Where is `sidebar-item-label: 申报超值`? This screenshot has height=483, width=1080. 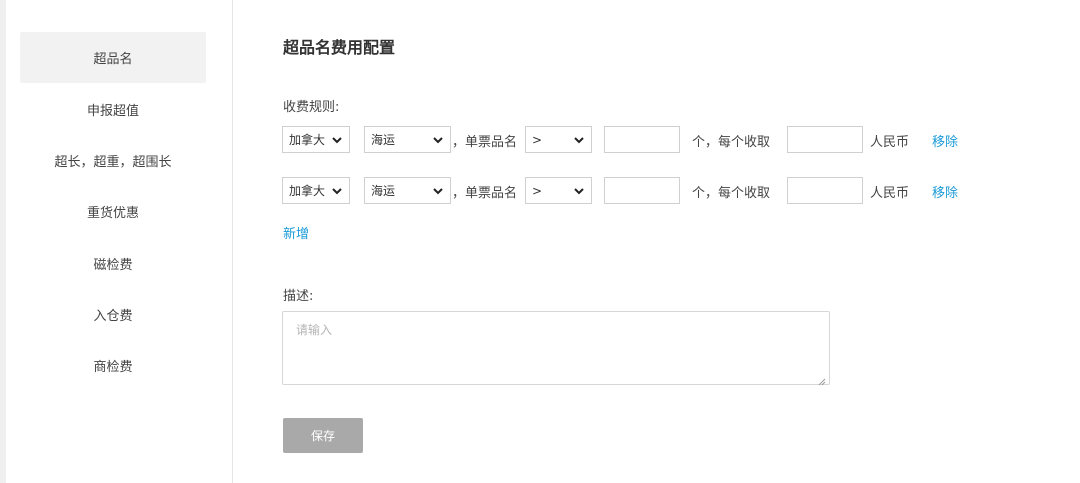 sidebar-item-label: 申报超值 is located at coordinates (112, 111).